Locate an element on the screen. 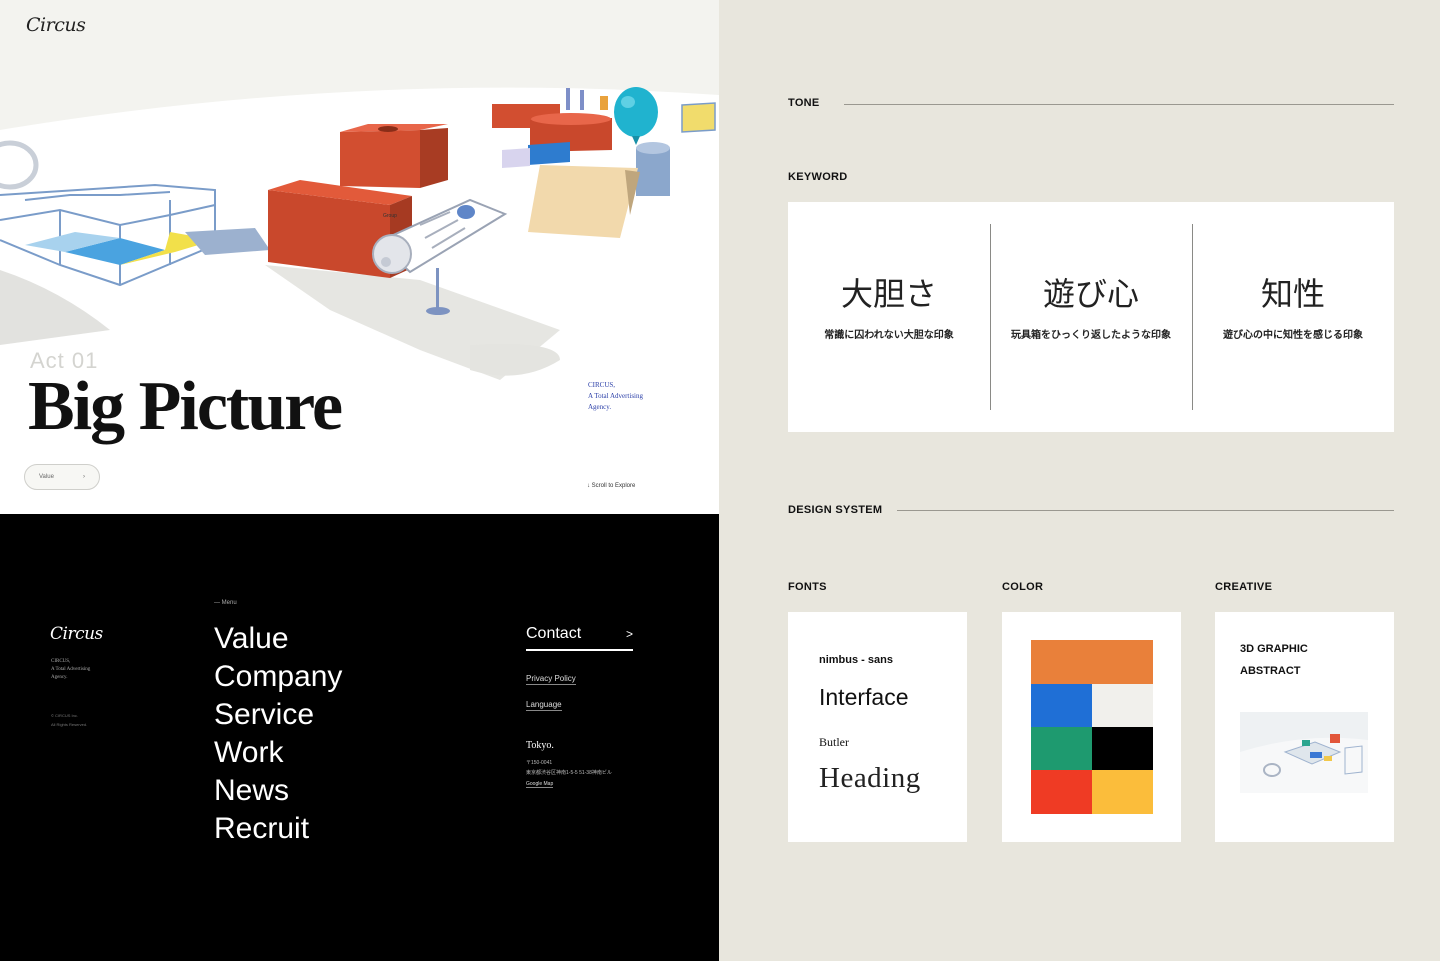  address-line: 東京都渋谷区神南1-5-5 51-38神南ビル is located at coordinates (569, 773).